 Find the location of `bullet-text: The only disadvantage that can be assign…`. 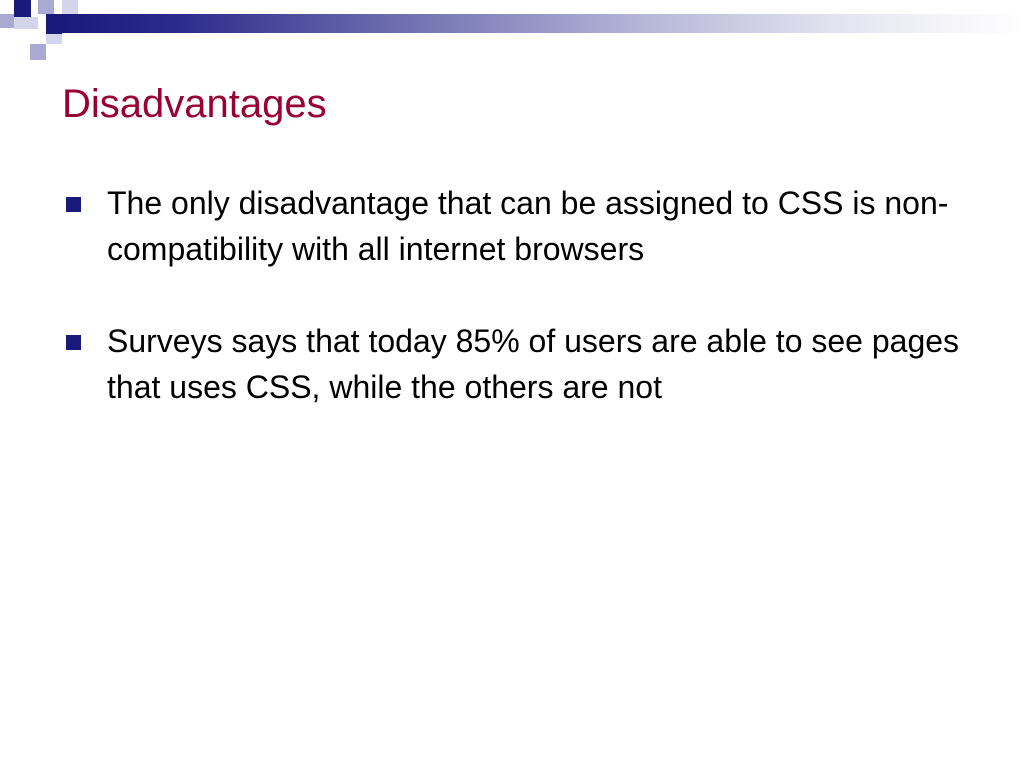

bullet-text: The only disadvantage that can be assign… is located at coordinates (528, 226).